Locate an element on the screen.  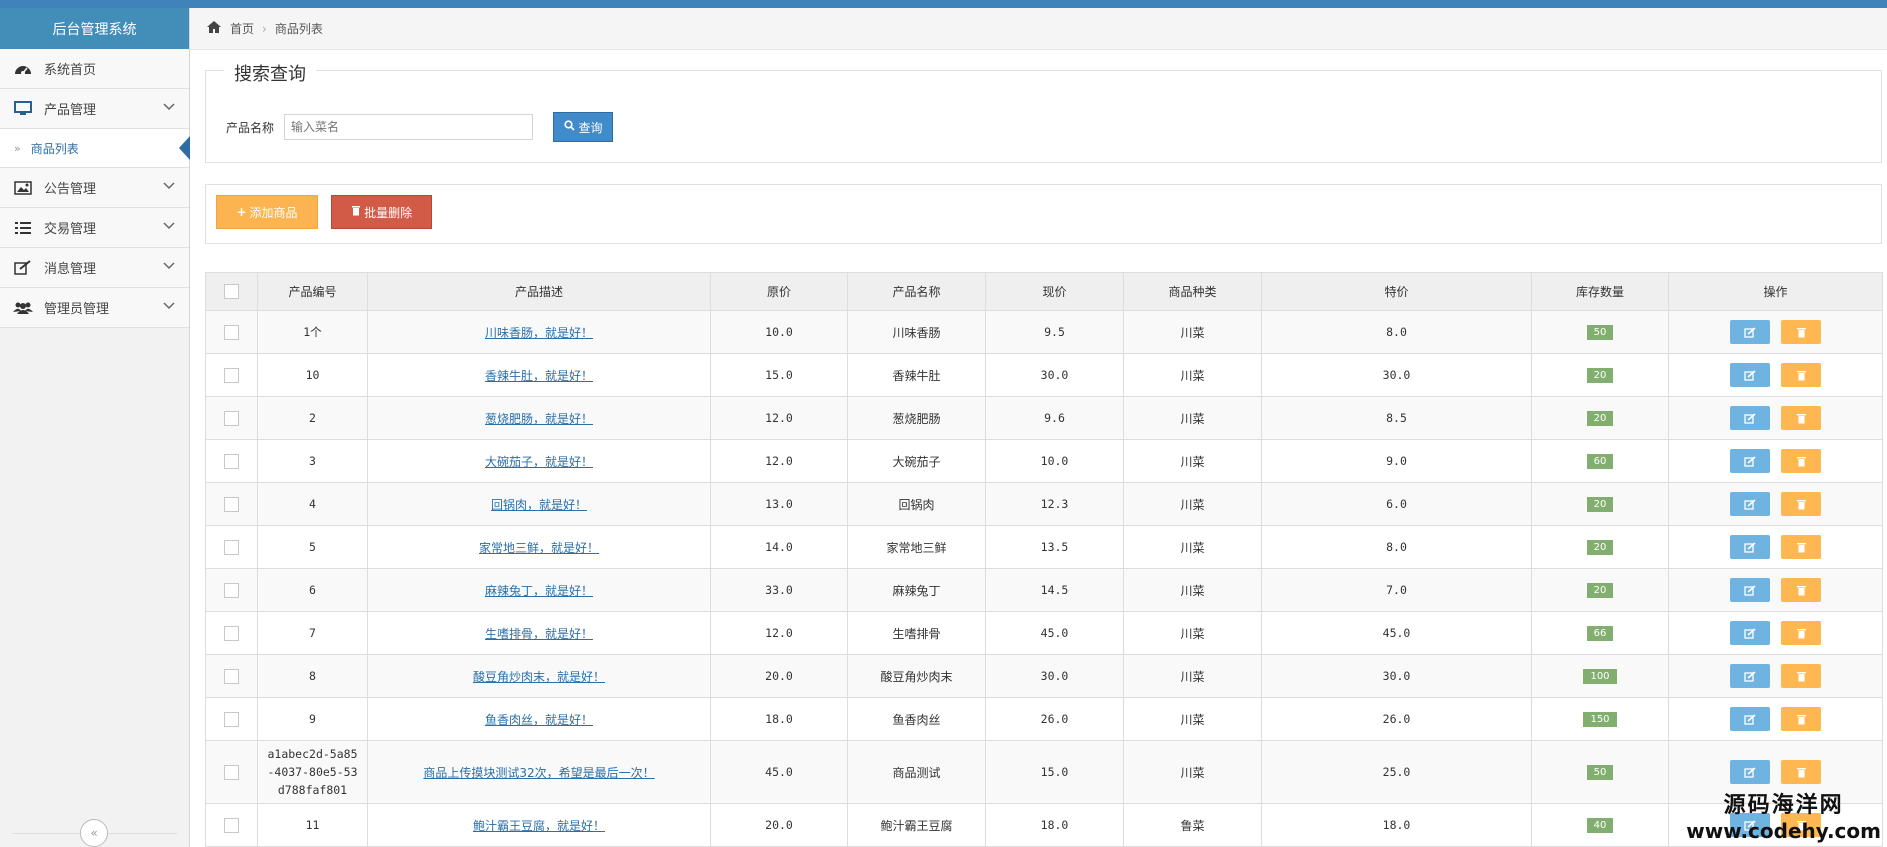
sidebar-item-label: 消息管理 is located at coordinates (70, 269).